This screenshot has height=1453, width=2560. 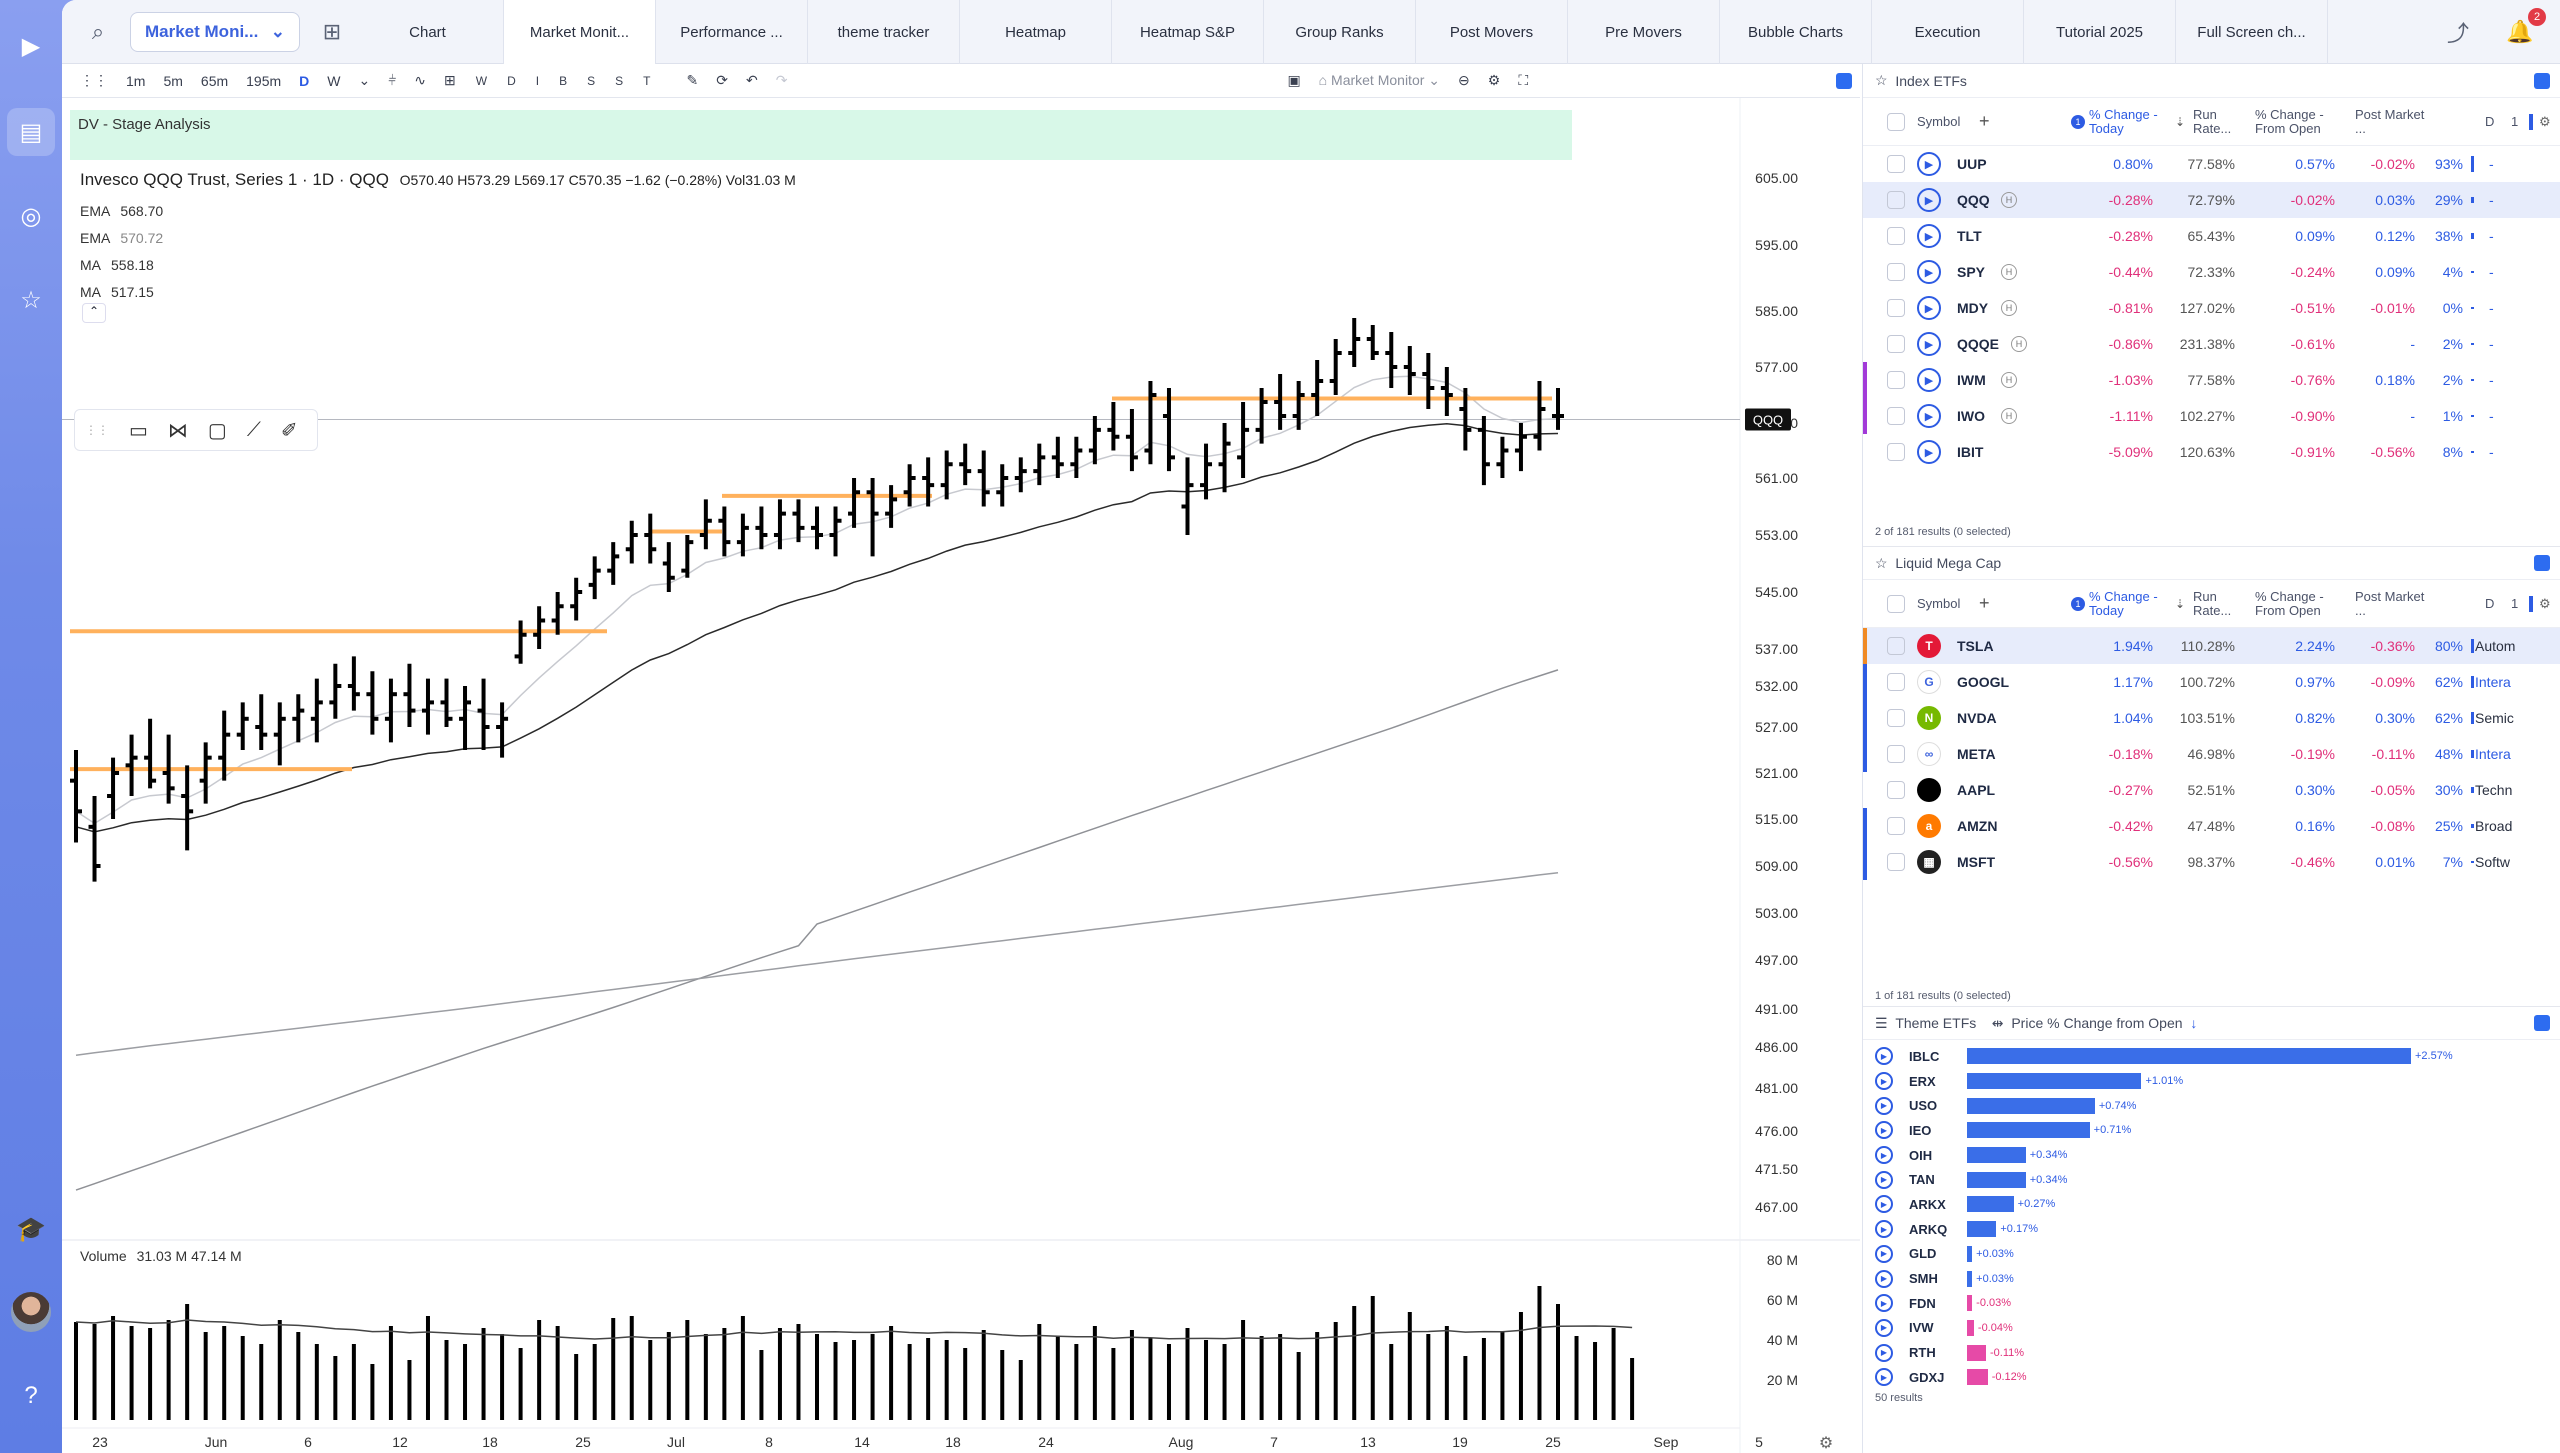 I want to click on symbol: SPY, so click(x=1971, y=272).